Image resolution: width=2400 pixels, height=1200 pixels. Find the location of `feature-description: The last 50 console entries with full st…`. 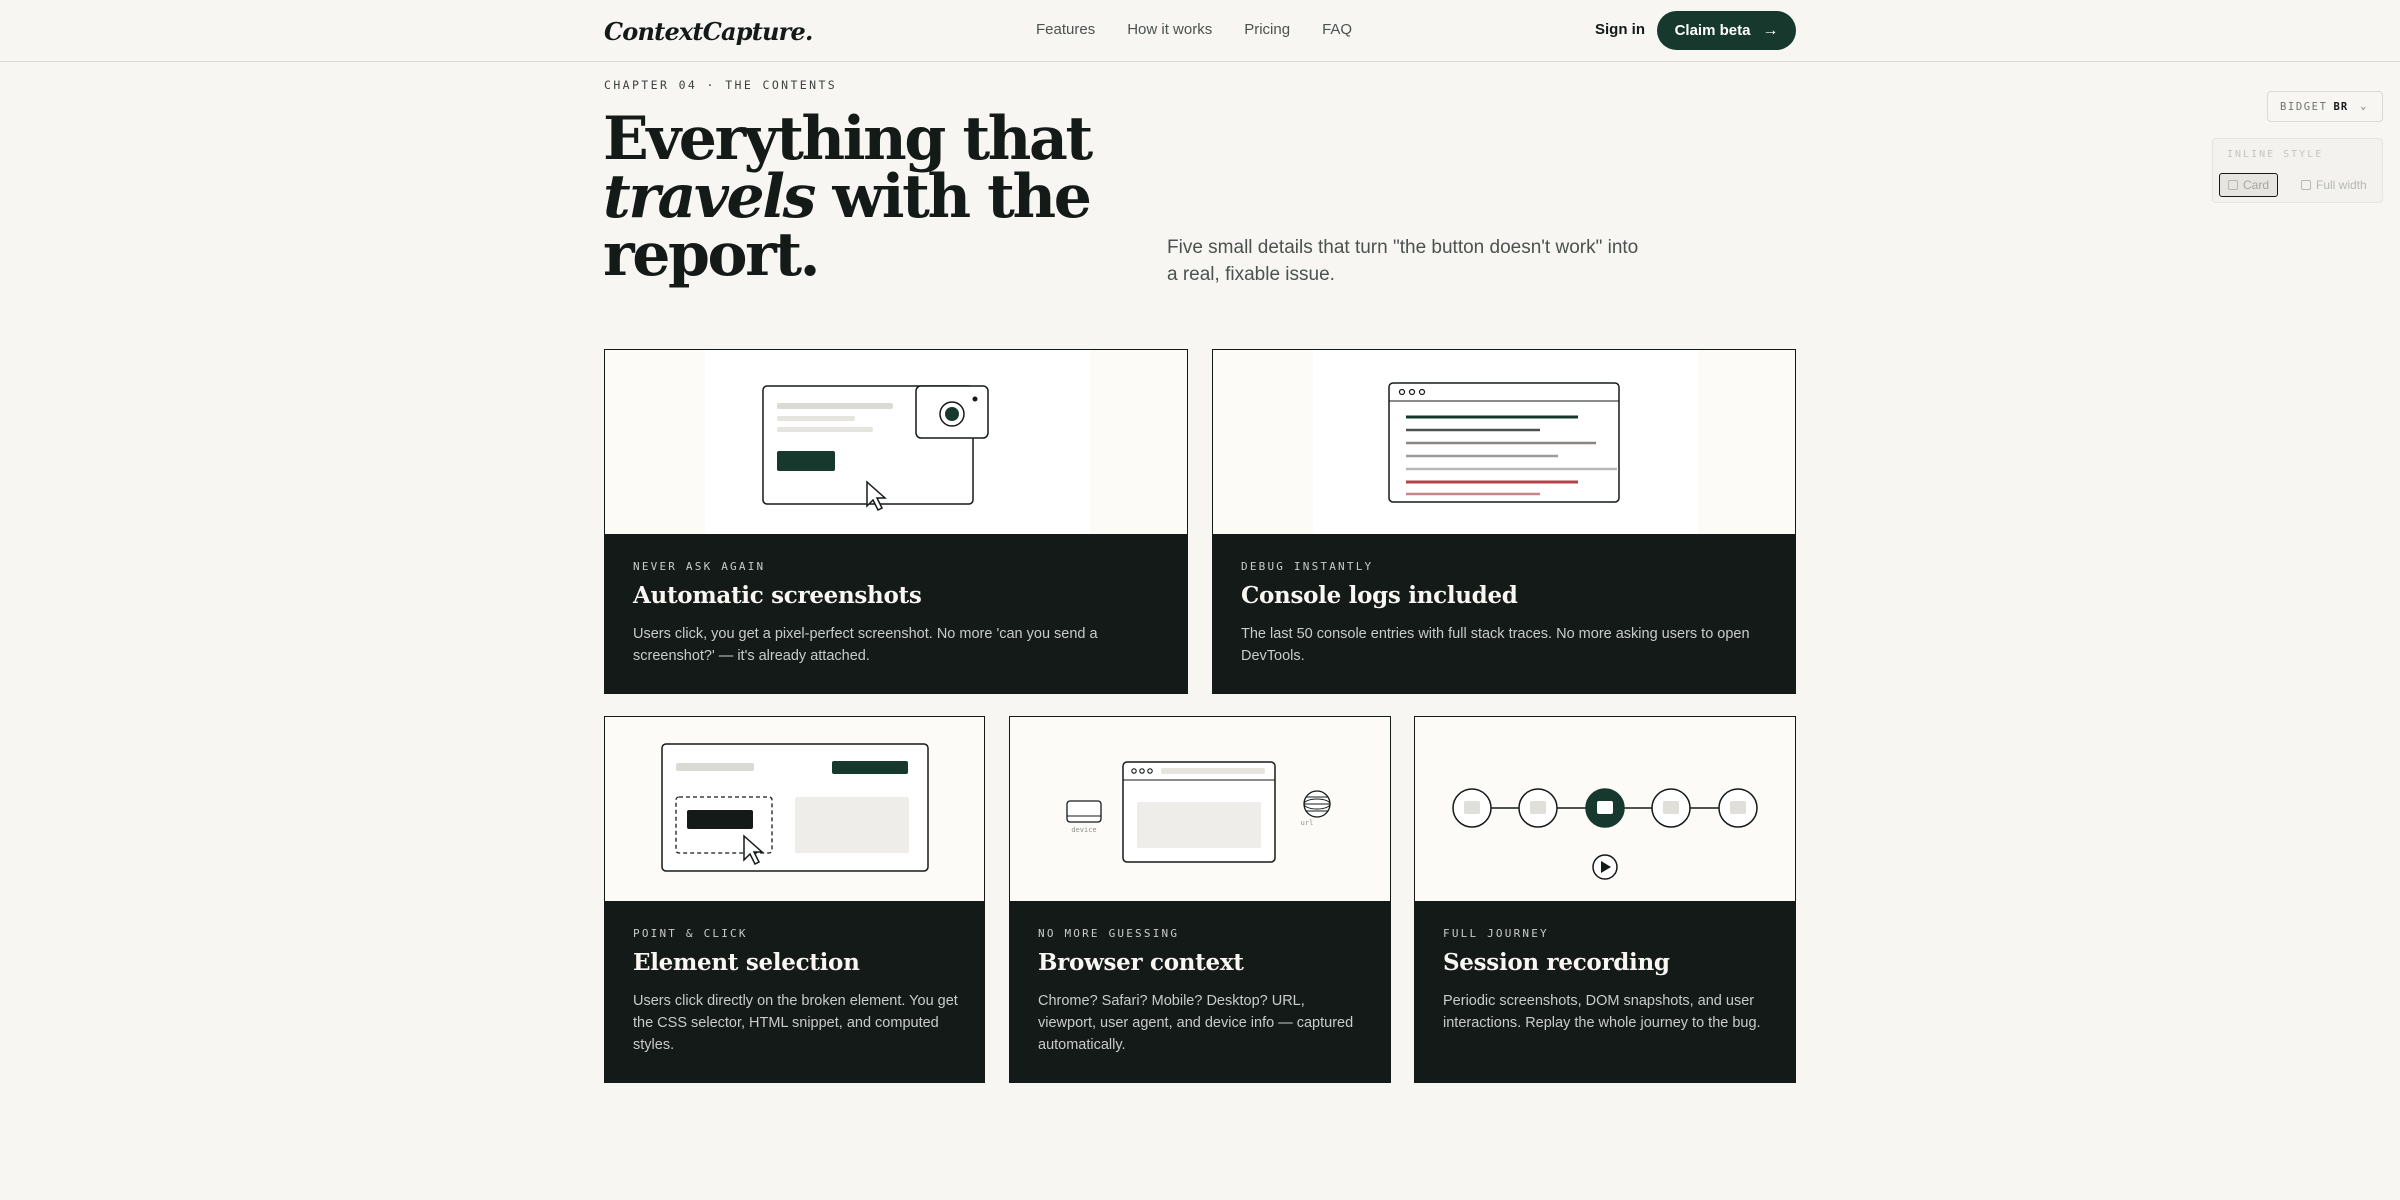

feature-description: The last 50 console entries with full st… is located at coordinates (1495, 645).